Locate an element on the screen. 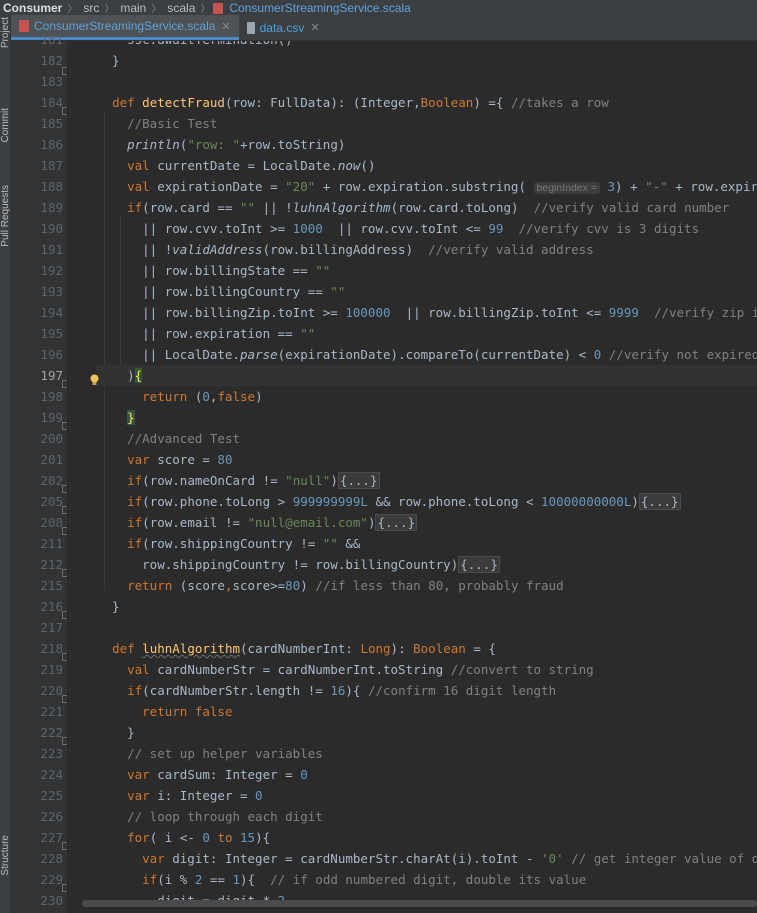 The height and width of the screenshot is (913, 757). line-number: 230 is located at coordinates (51, 900).